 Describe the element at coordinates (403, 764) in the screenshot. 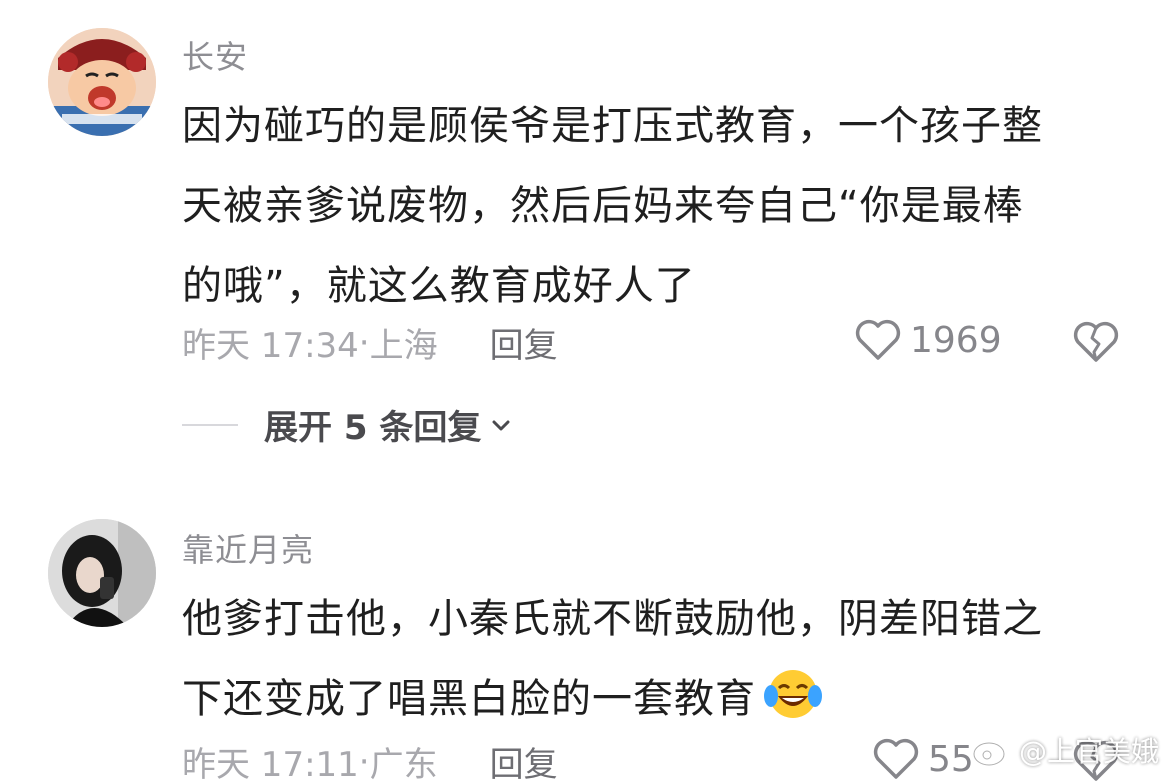

I see `comment-location: 广东` at that location.